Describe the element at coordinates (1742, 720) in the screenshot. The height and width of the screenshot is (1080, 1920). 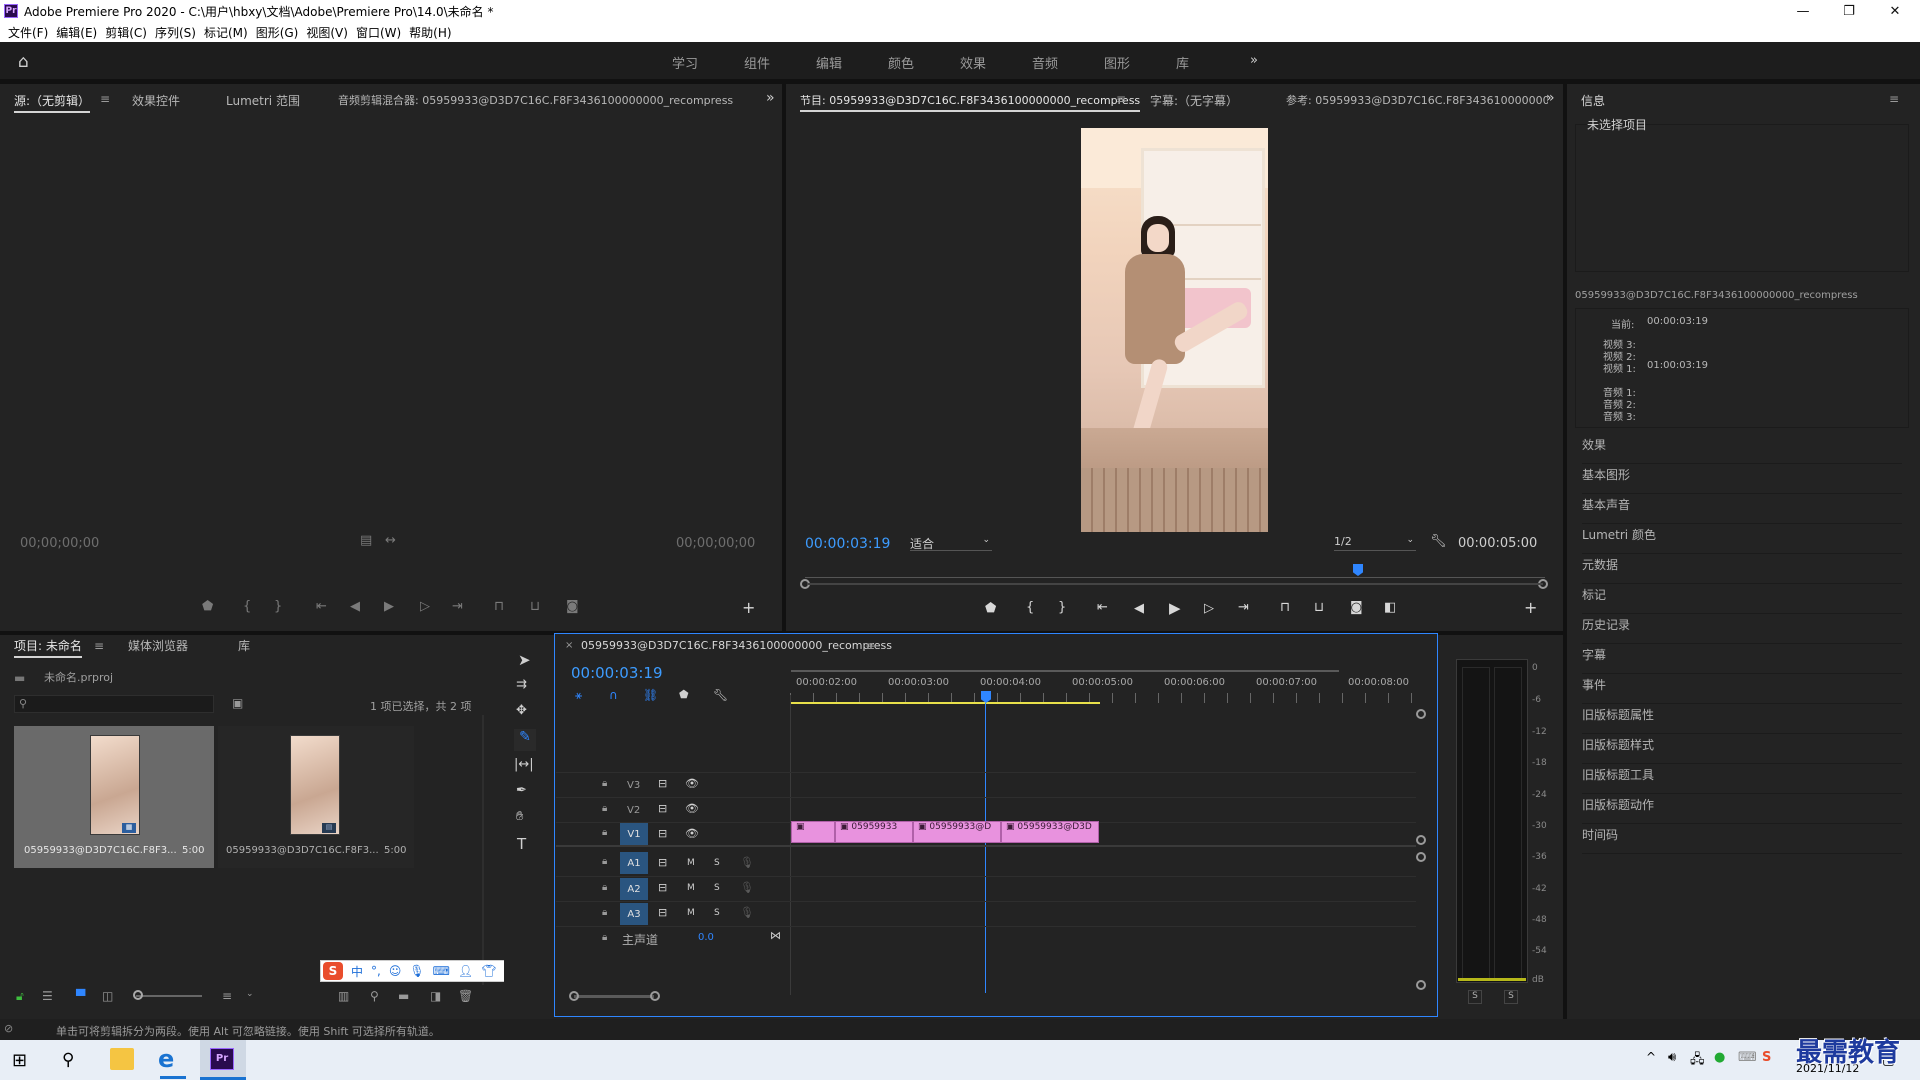
I see `panel-legacy-title-properties: 旧版标题属性` at that location.